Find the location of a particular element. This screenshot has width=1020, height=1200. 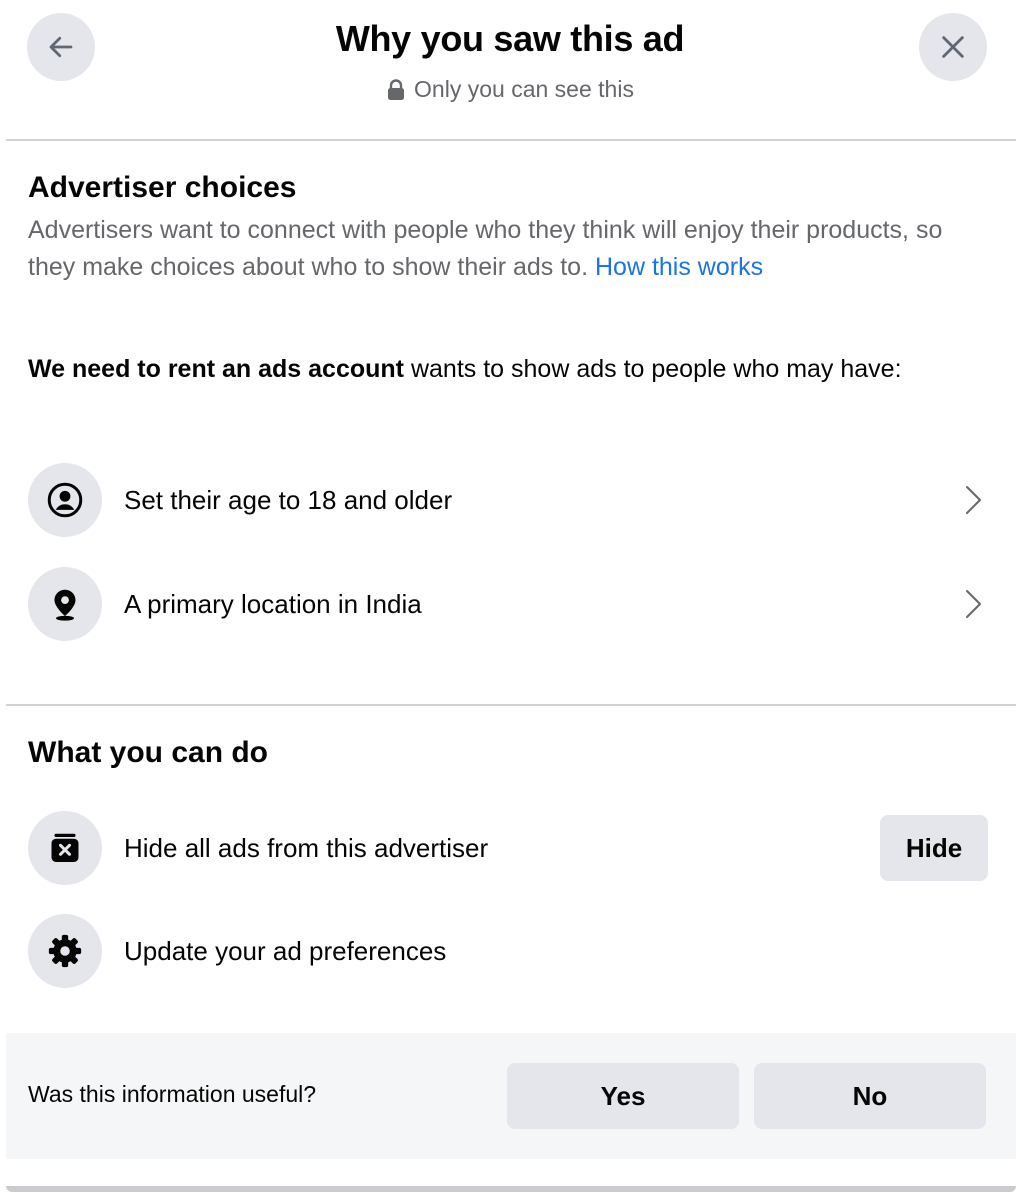

feedback-footer: Was this information useful? Yes No is located at coordinates (511, 1096).